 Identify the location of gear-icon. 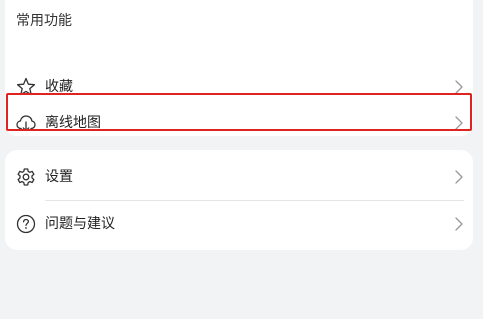
(26, 177).